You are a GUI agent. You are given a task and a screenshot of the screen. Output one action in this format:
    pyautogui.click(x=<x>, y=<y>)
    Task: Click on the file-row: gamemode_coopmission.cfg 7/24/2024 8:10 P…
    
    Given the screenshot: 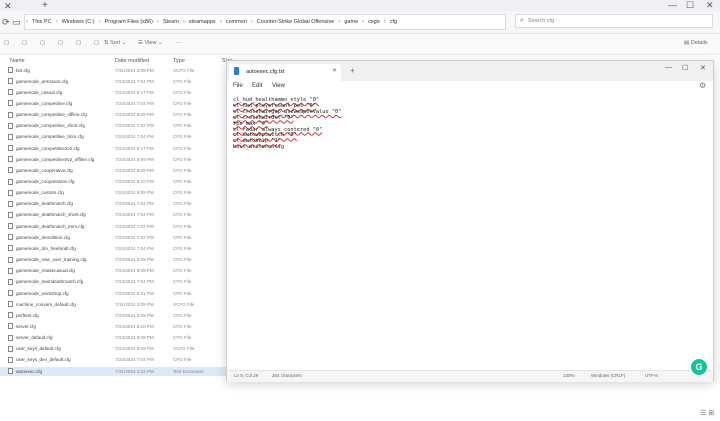 What is the action you would take?
    pyautogui.click(x=113, y=182)
    